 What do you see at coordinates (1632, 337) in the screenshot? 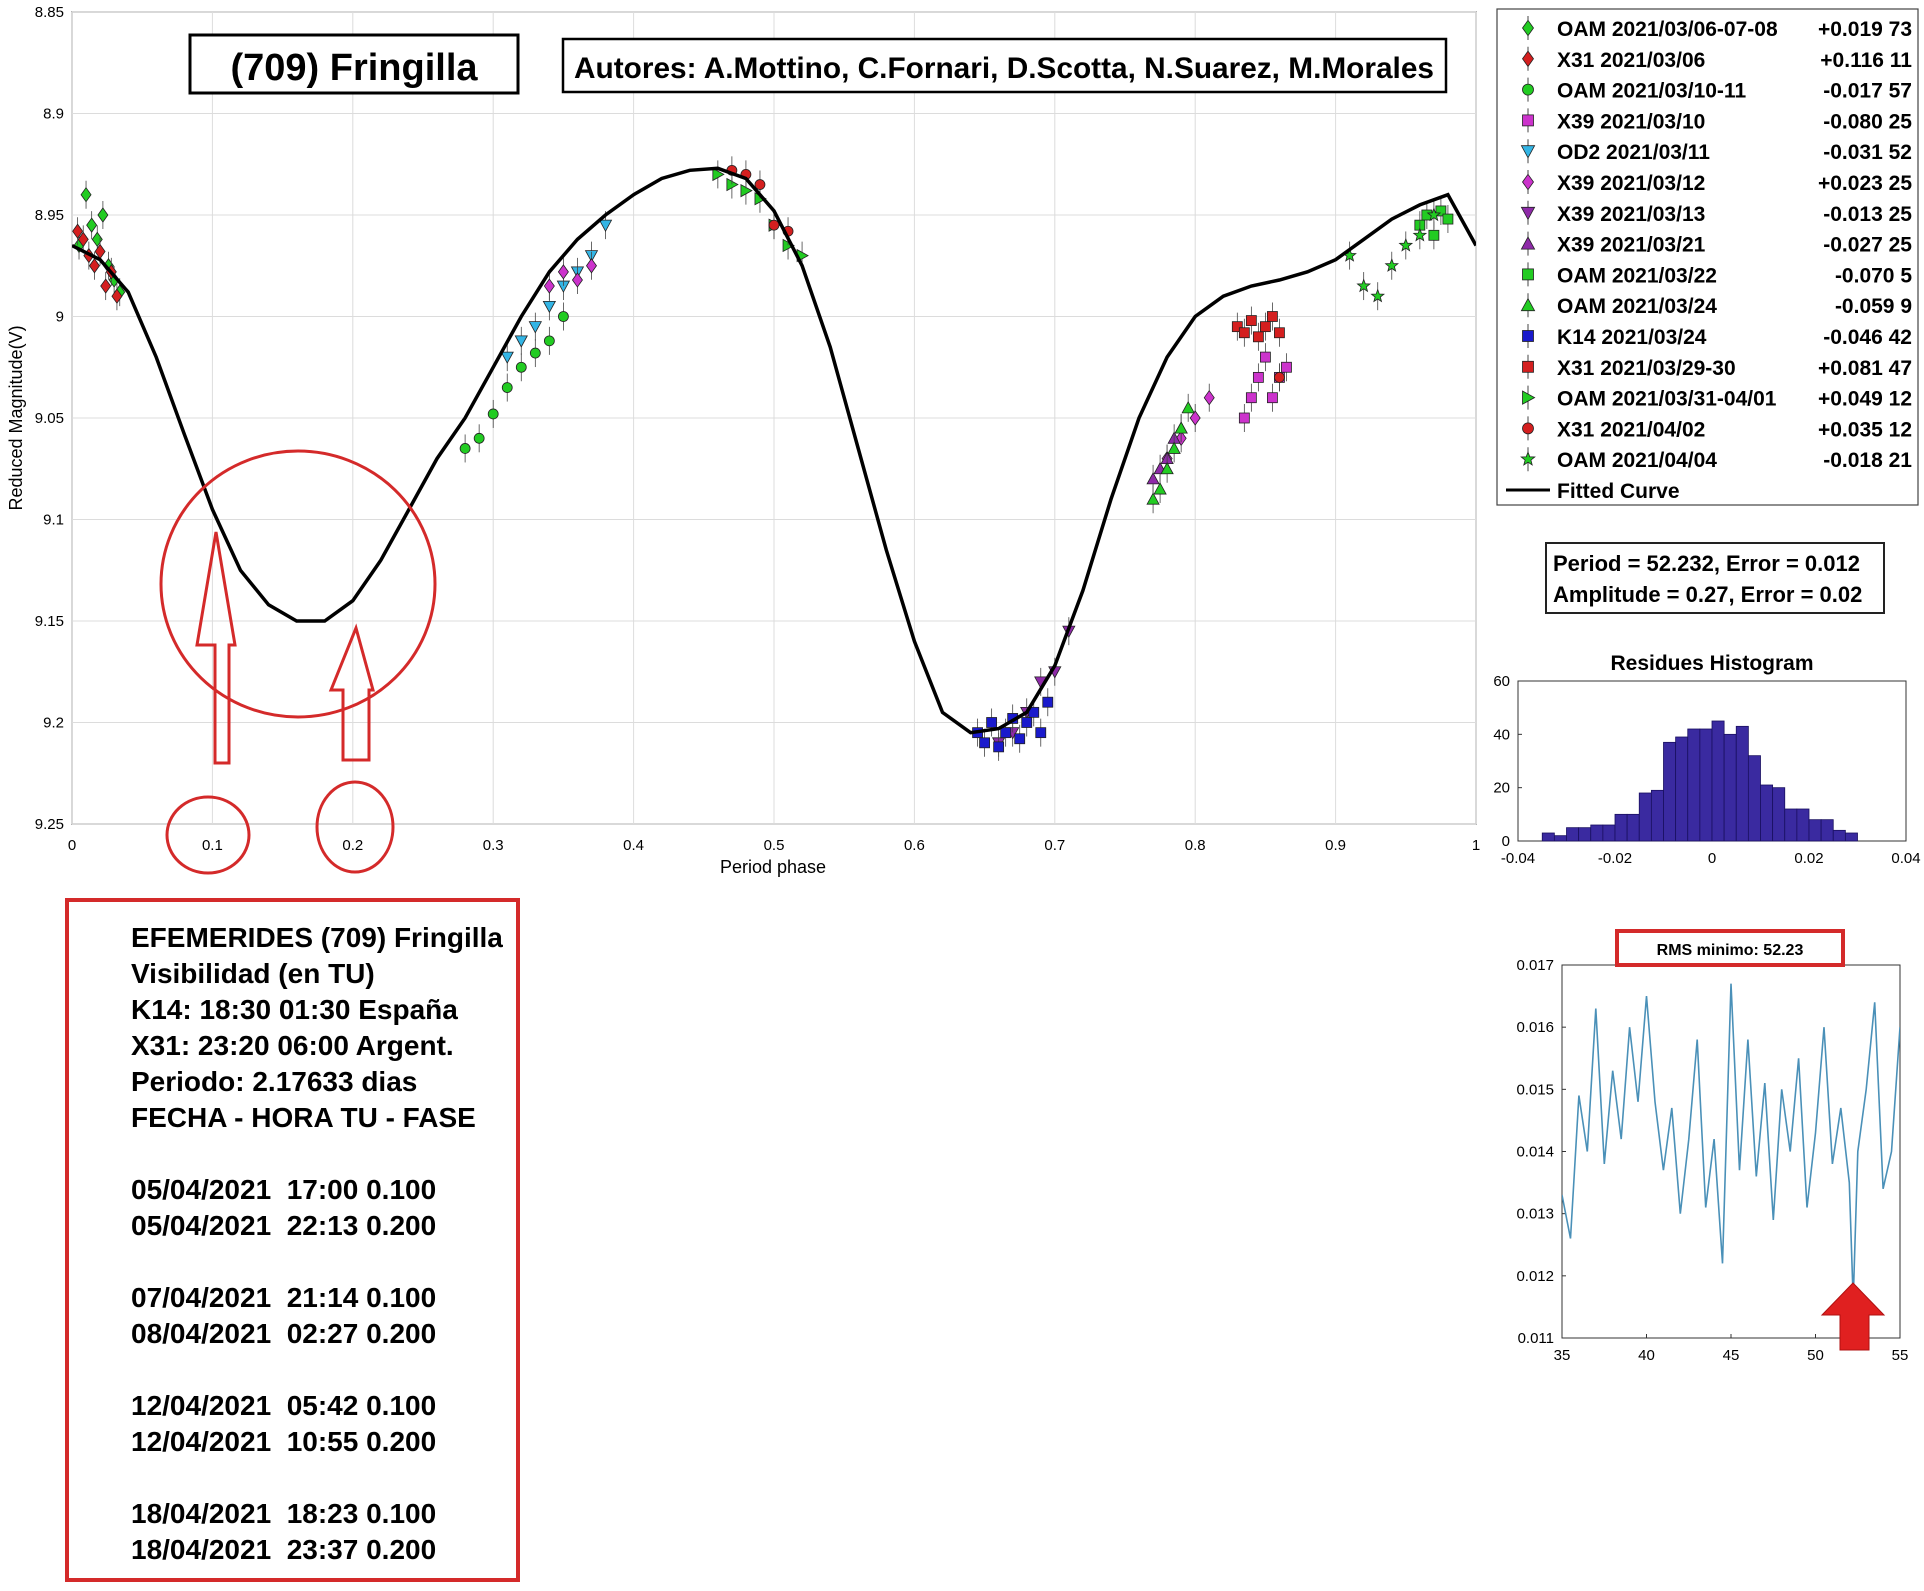
I see `legend-label: K14 2021/03/24` at bounding box center [1632, 337].